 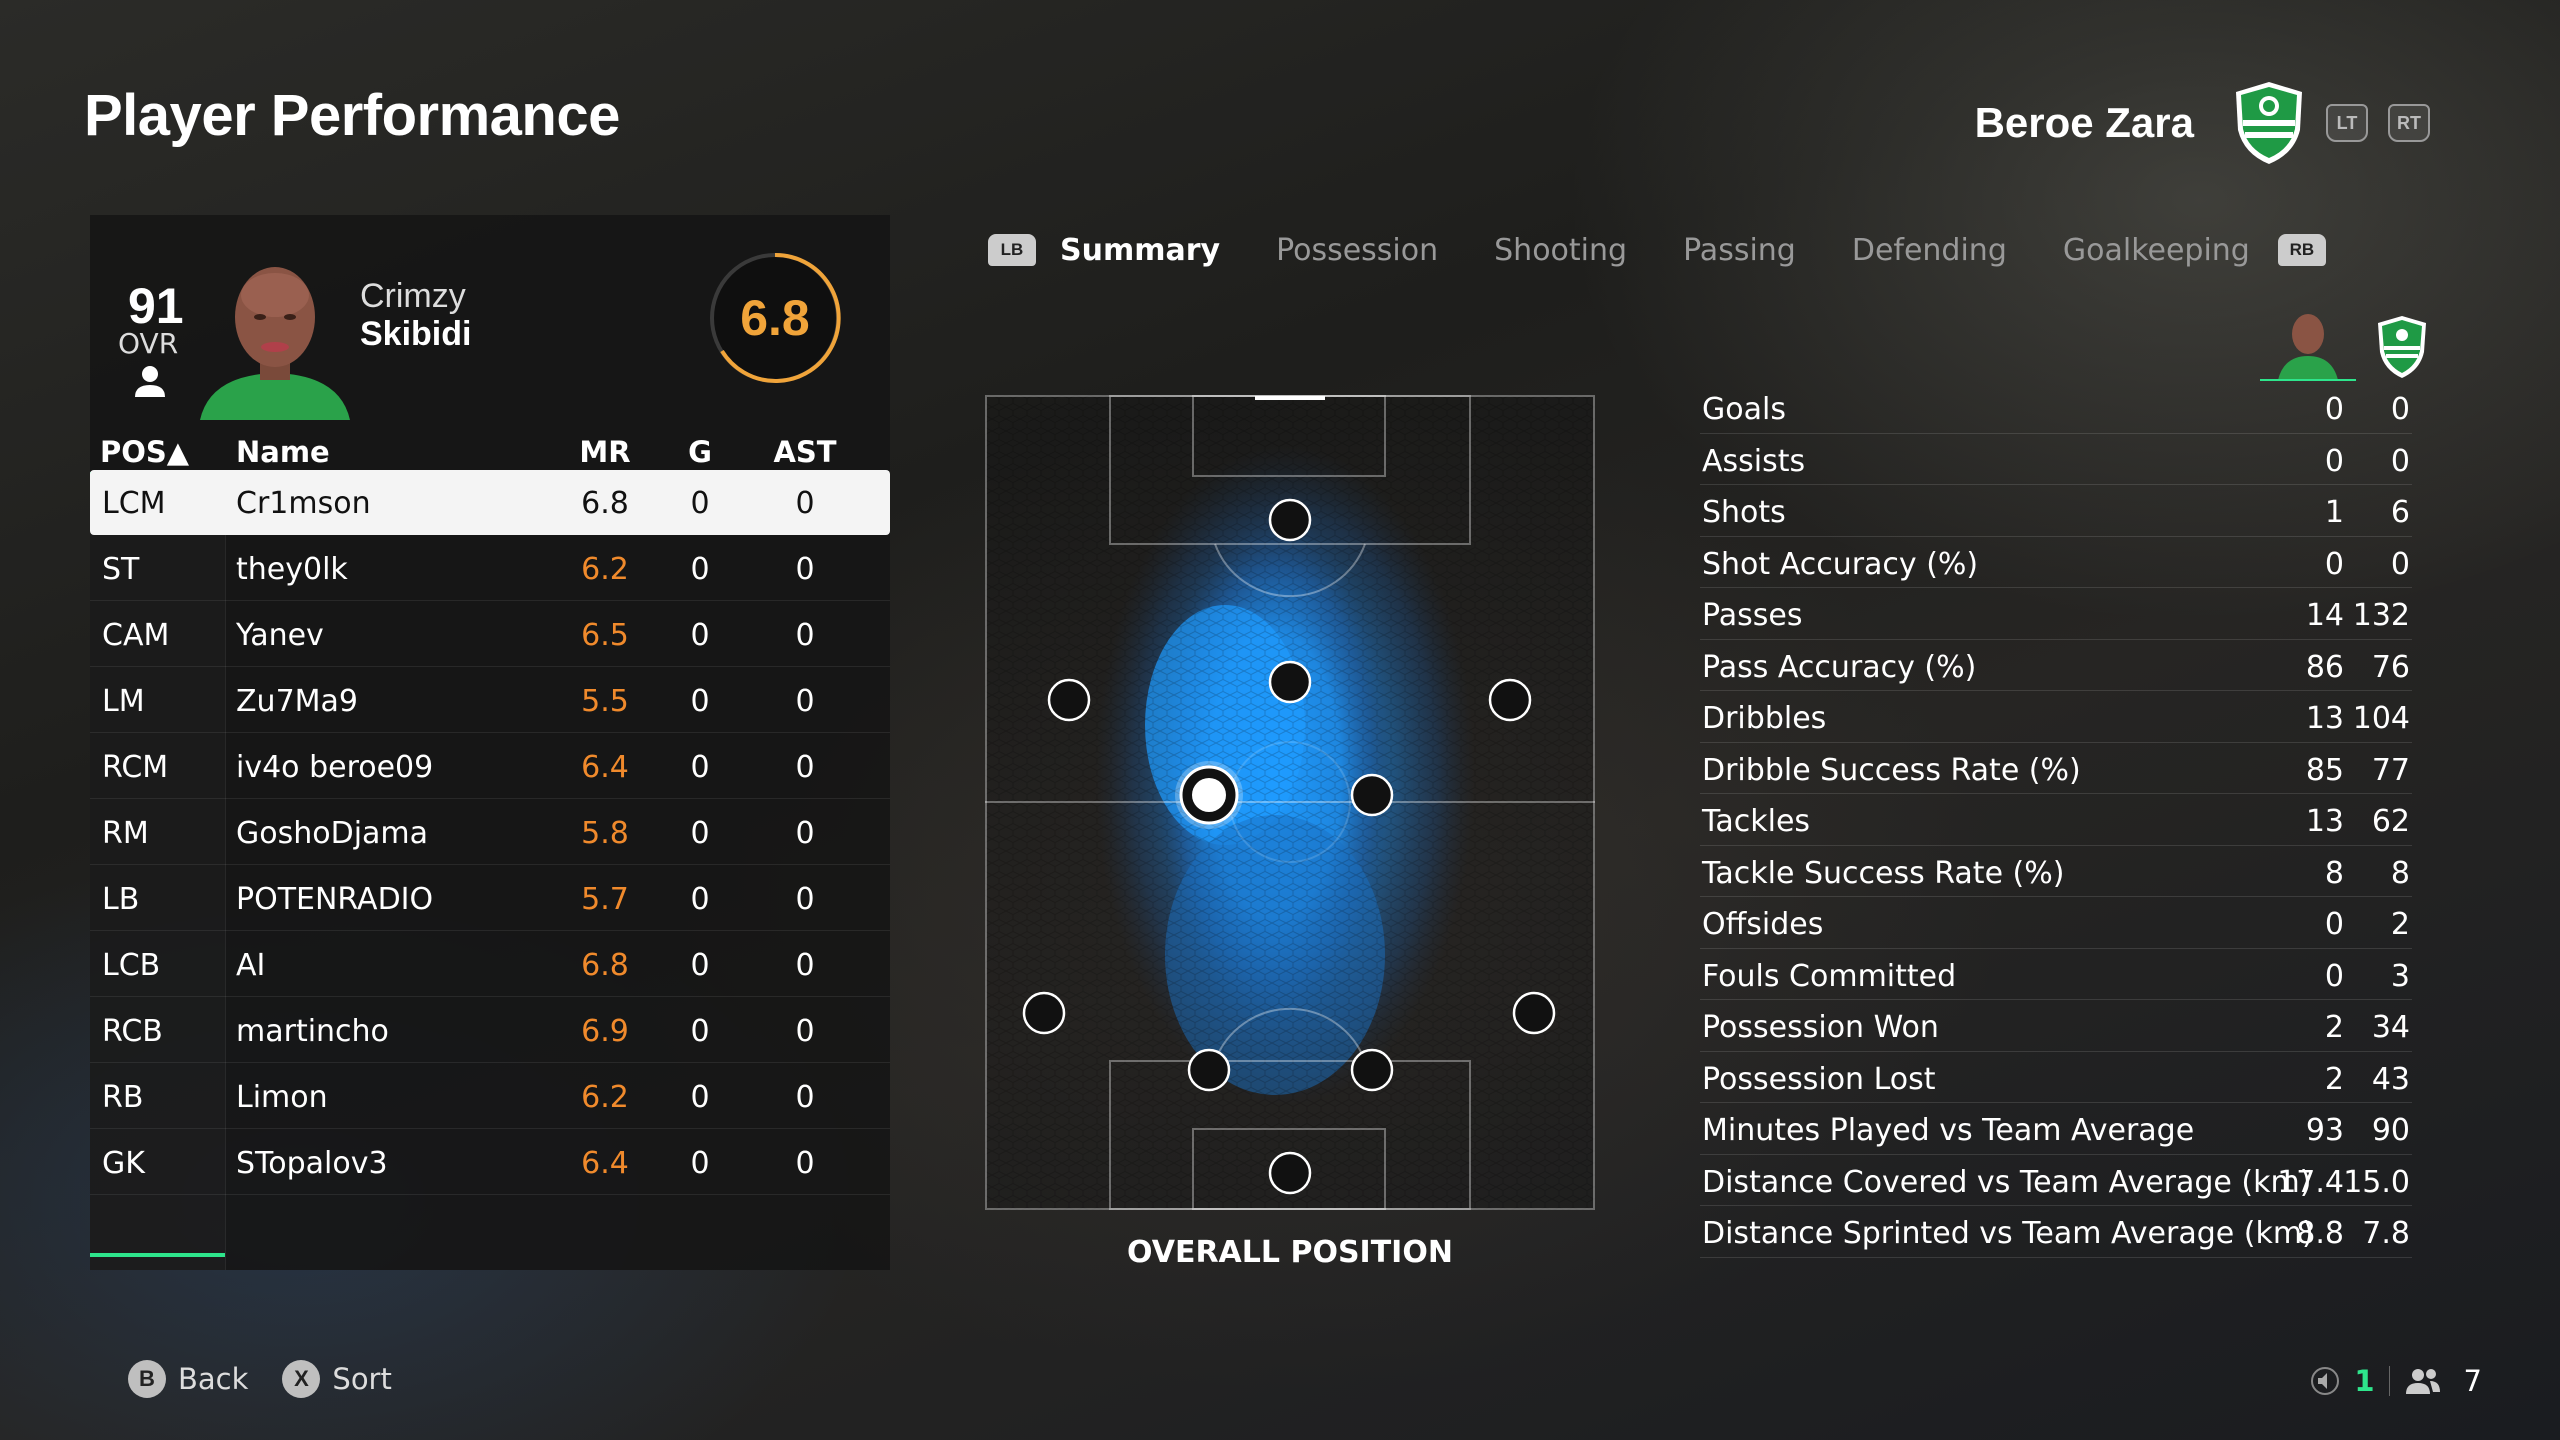 I want to click on table-row: LCB AI 6.8 0 0, so click(x=490, y=964).